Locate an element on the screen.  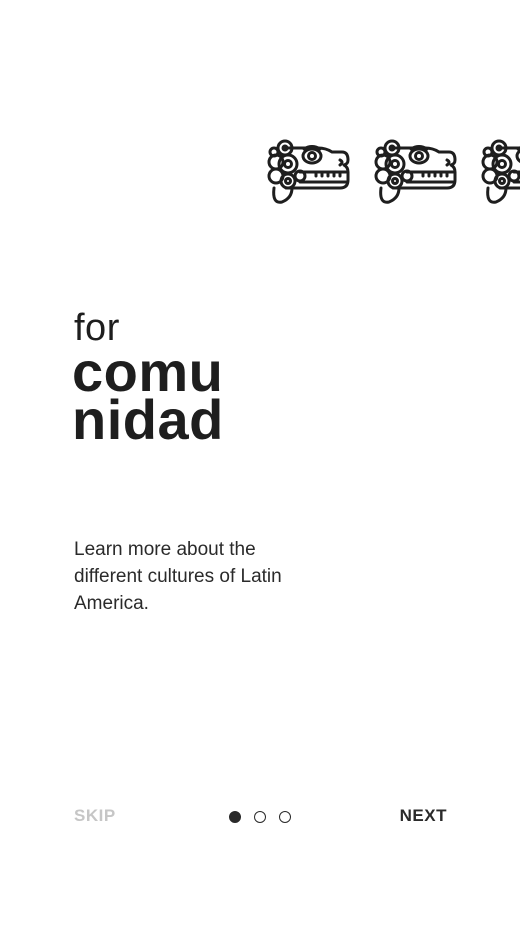
heading-title-line-2: nidad is located at coordinates (148, 419).